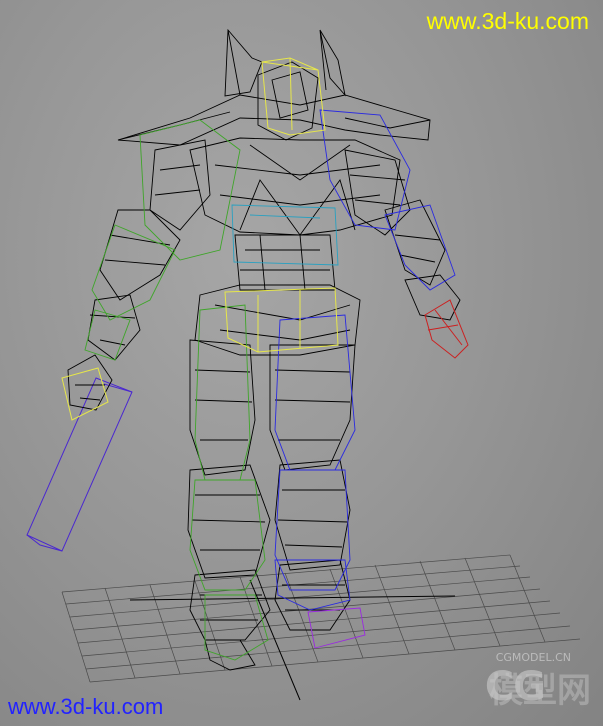 This screenshot has width=603, height=726. I want to click on purple-foot, so click(336, 628).